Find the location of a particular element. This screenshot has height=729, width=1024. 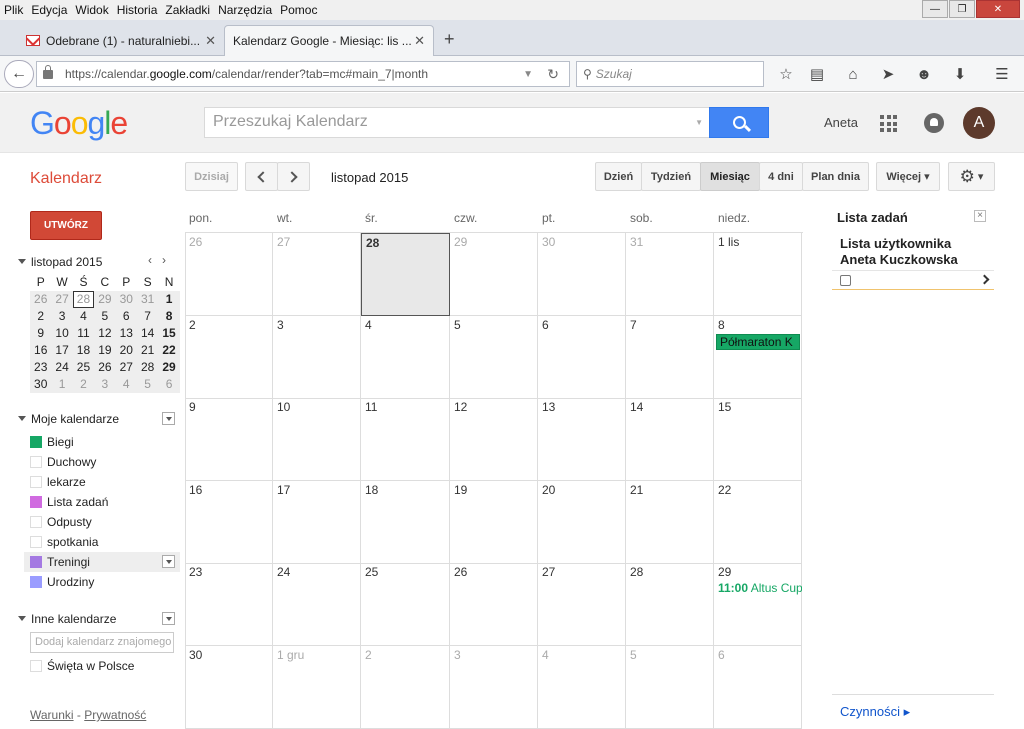

prev-period-button is located at coordinates (261, 176).